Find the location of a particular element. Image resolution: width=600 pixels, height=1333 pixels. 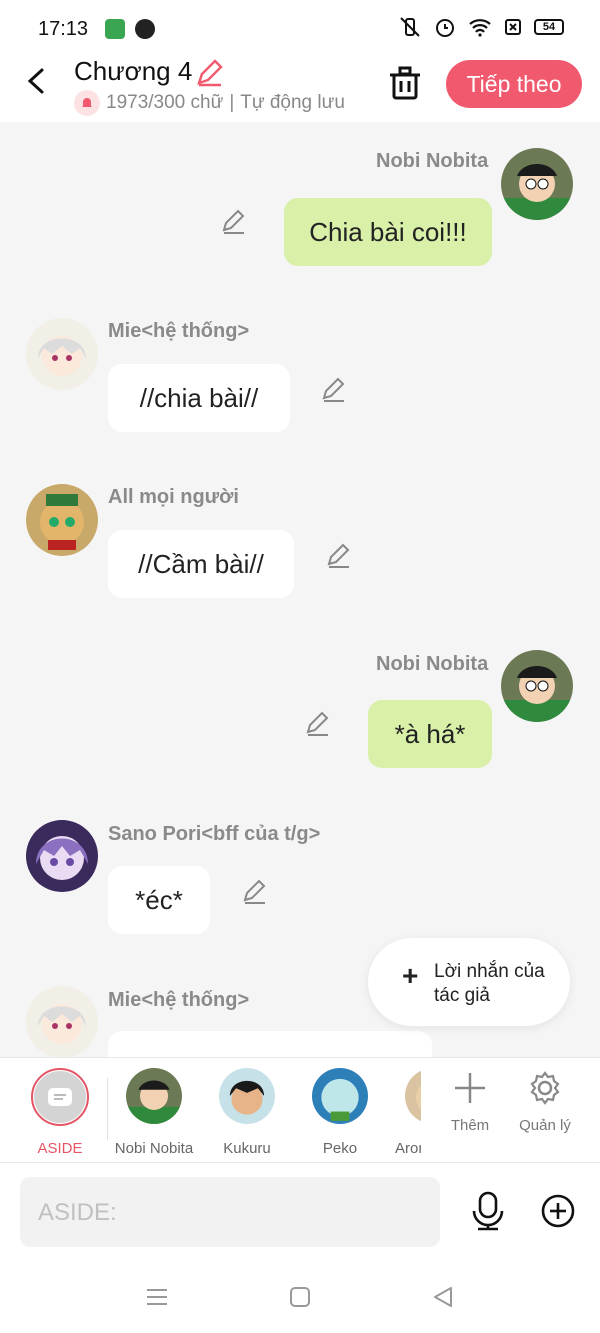

back-nav-icon is located at coordinates (443, 1297).